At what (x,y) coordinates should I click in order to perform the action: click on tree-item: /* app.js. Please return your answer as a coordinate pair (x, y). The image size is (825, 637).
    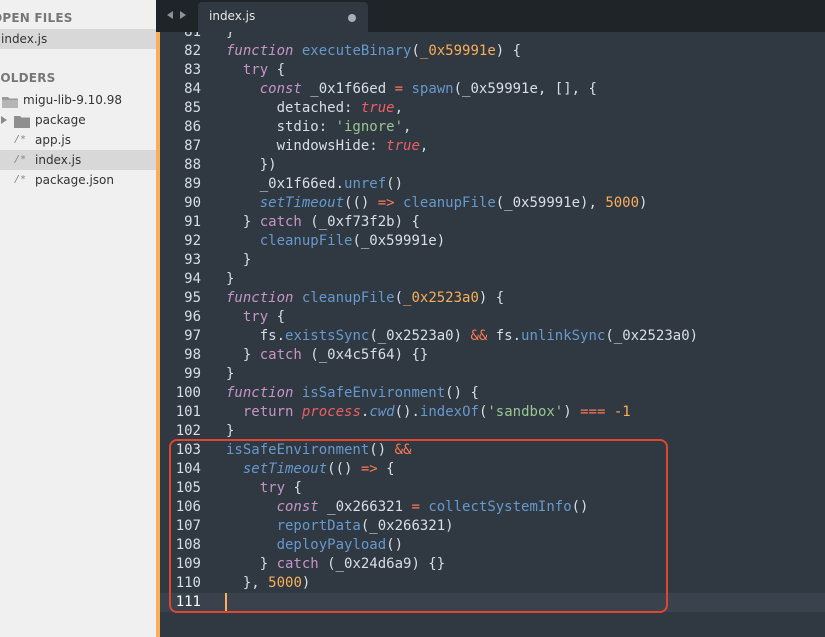
    Looking at the image, I should click on (78, 140).